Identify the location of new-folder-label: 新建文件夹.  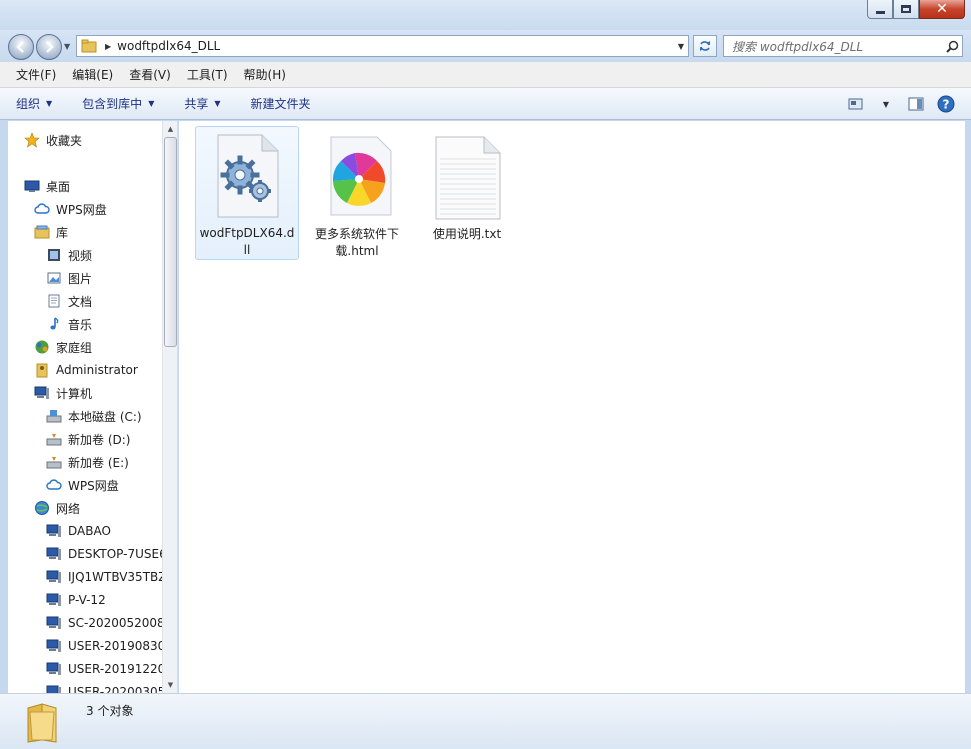
(280, 104).